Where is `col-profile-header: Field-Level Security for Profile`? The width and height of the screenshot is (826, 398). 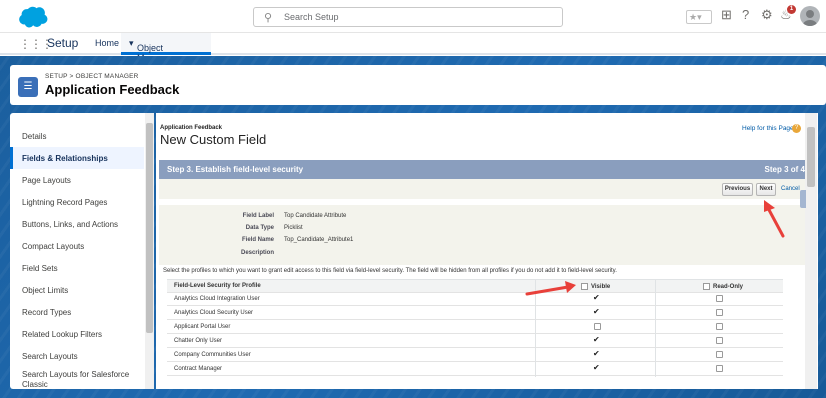
col-profile-header: Field-Level Security for Profile is located at coordinates (217, 286).